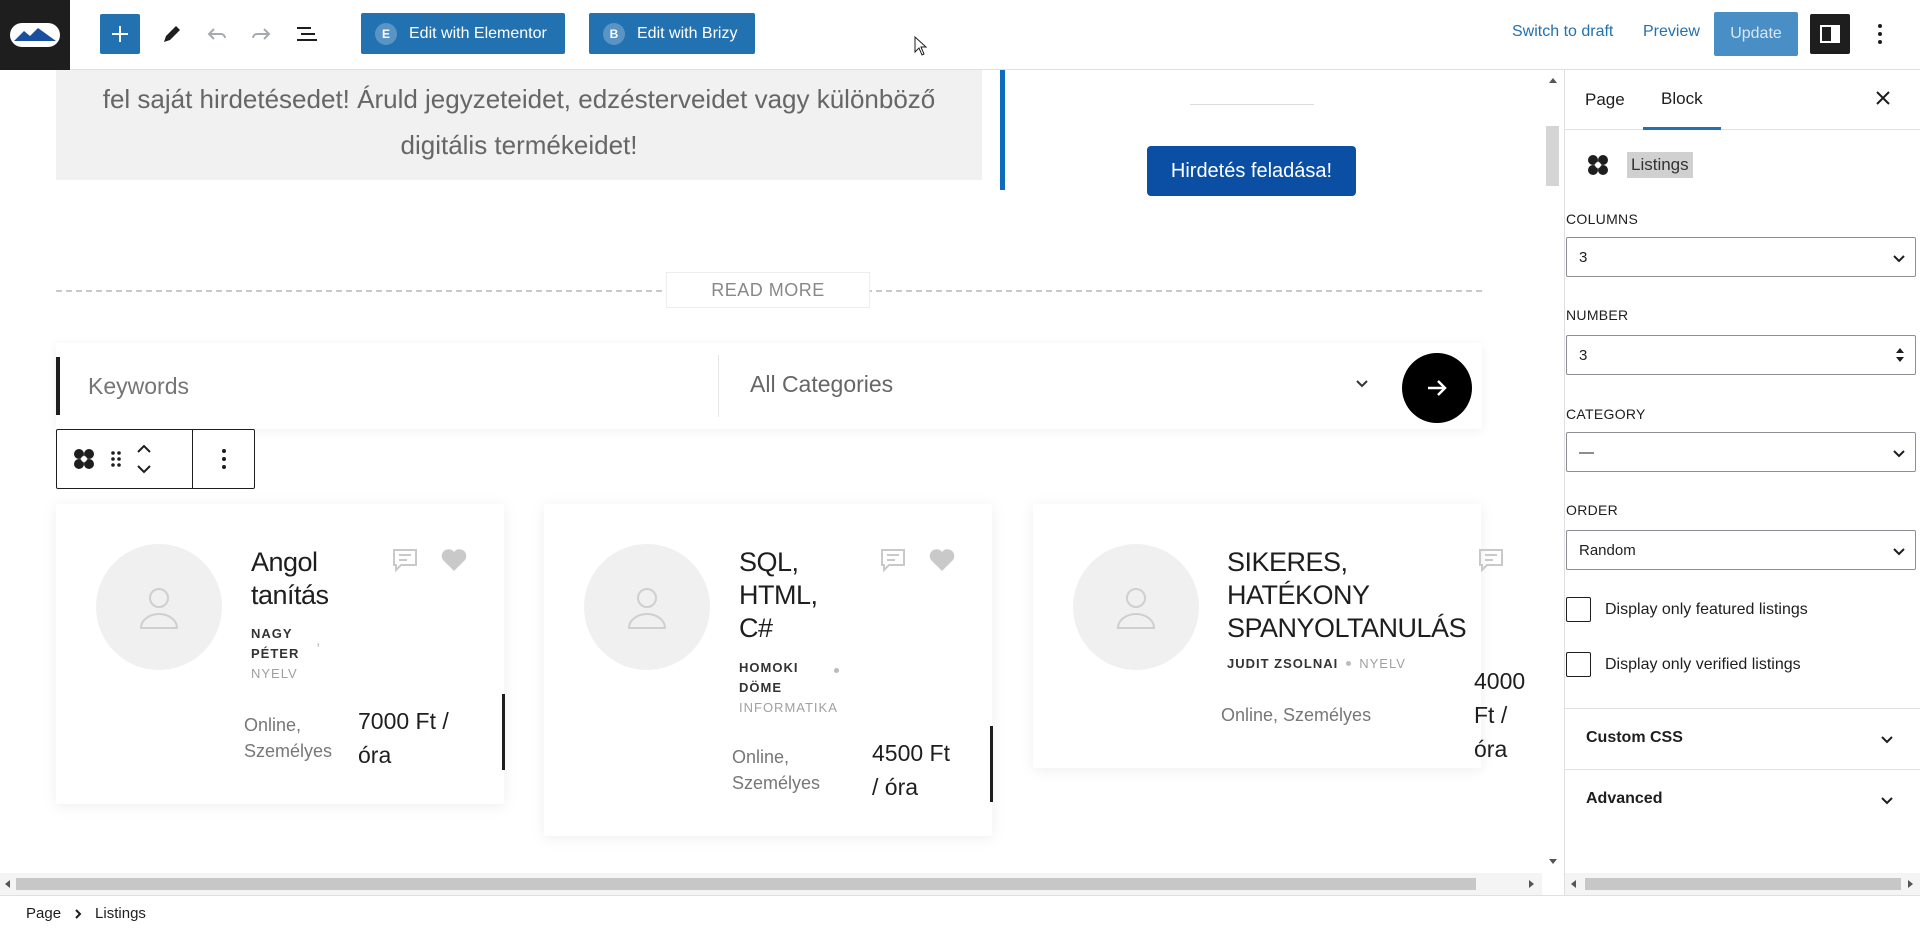 Image resolution: width=1920 pixels, height=931 pixels. I want to click on switch-to-draft-button: Switch to draft, so click(1562, 32).